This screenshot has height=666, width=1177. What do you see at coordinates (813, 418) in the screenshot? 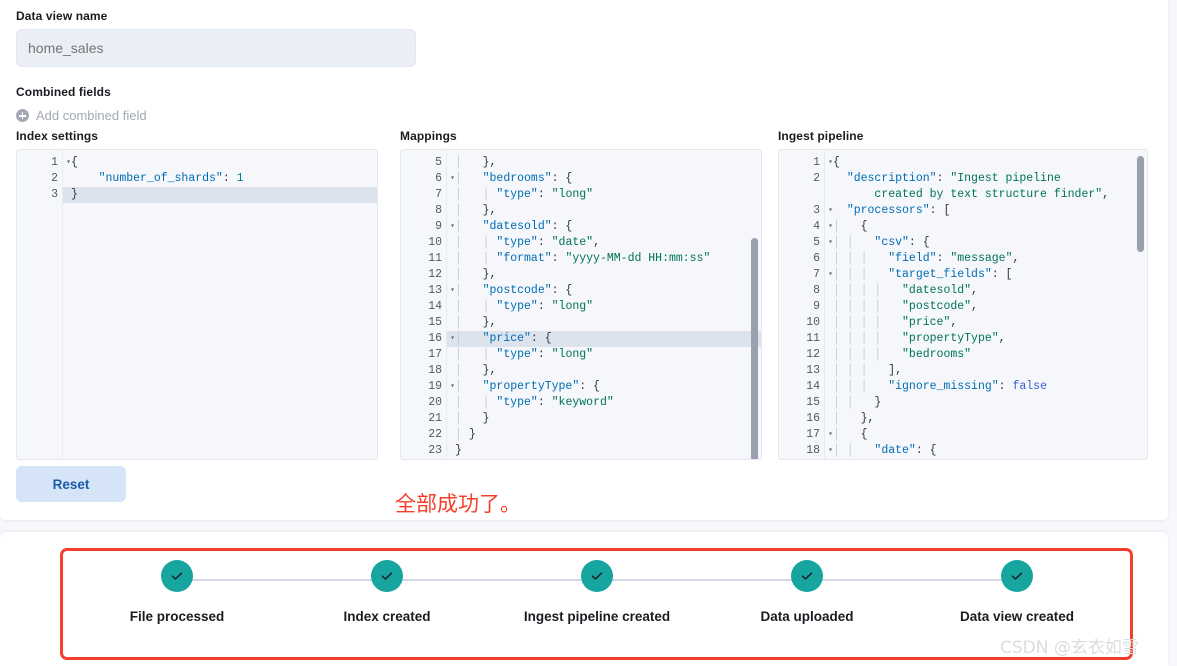
I see `line-number: 16` at bounding box center [813, 418].